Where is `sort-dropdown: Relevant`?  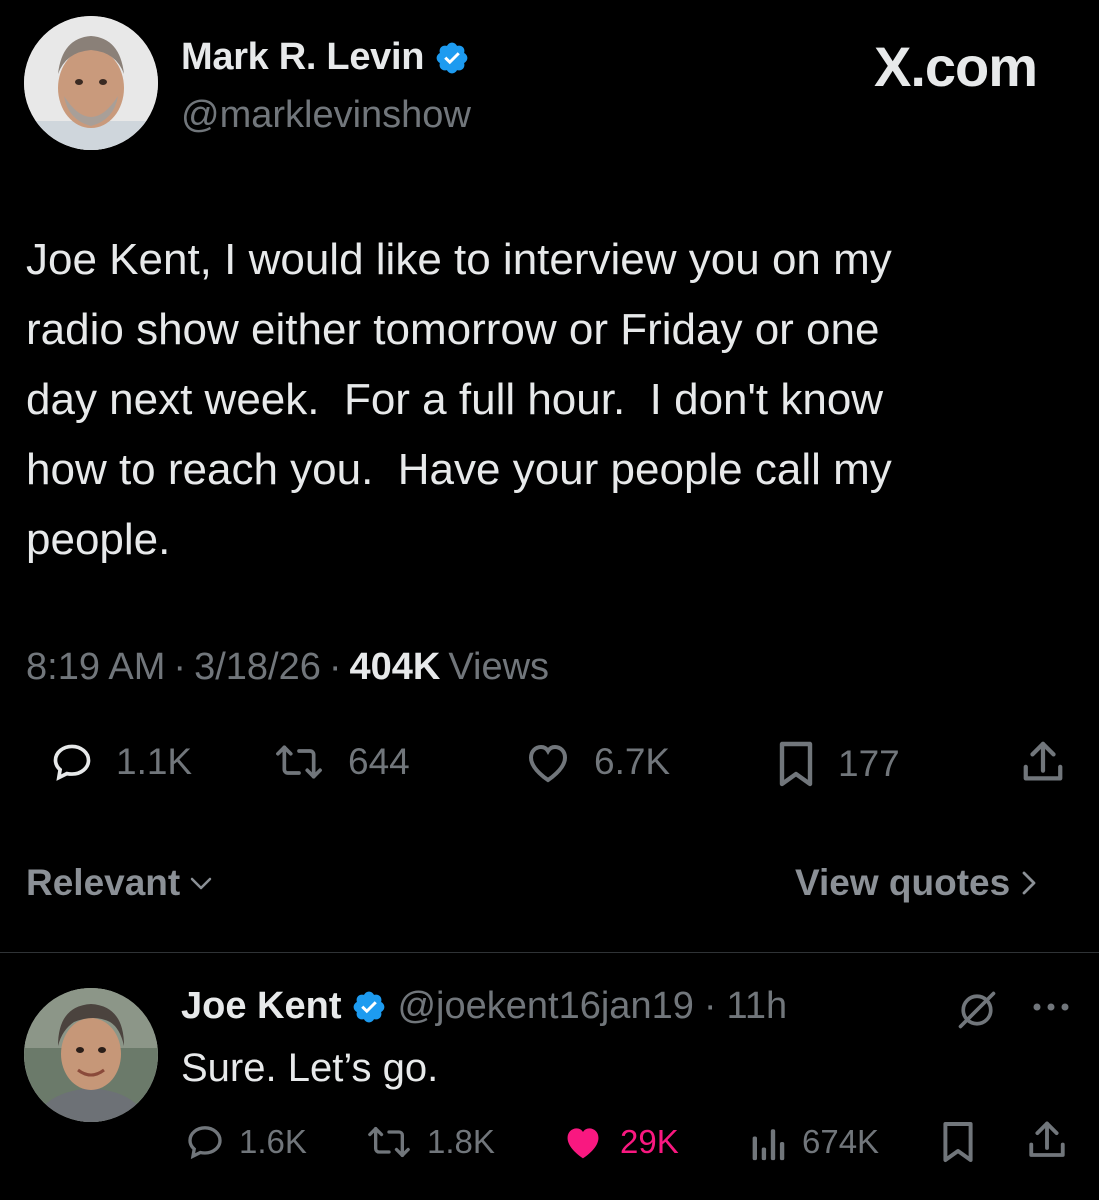
sort-dropdown: Relevant is located at coordinates (120, 883).